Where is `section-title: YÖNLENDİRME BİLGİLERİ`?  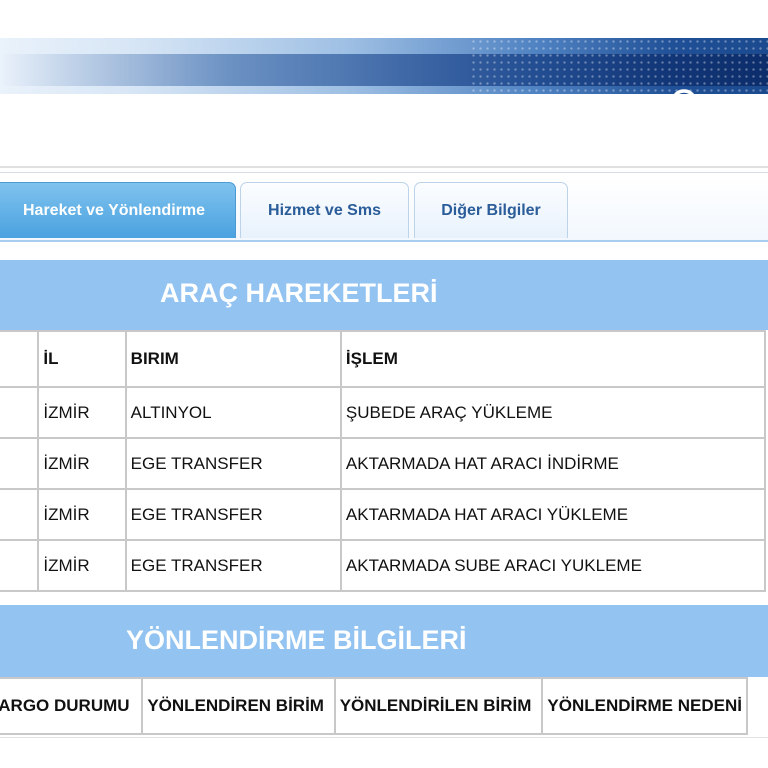
section-title: YÖNLENDİRME BİLGİLERİ is located at coordinates (296, 640).